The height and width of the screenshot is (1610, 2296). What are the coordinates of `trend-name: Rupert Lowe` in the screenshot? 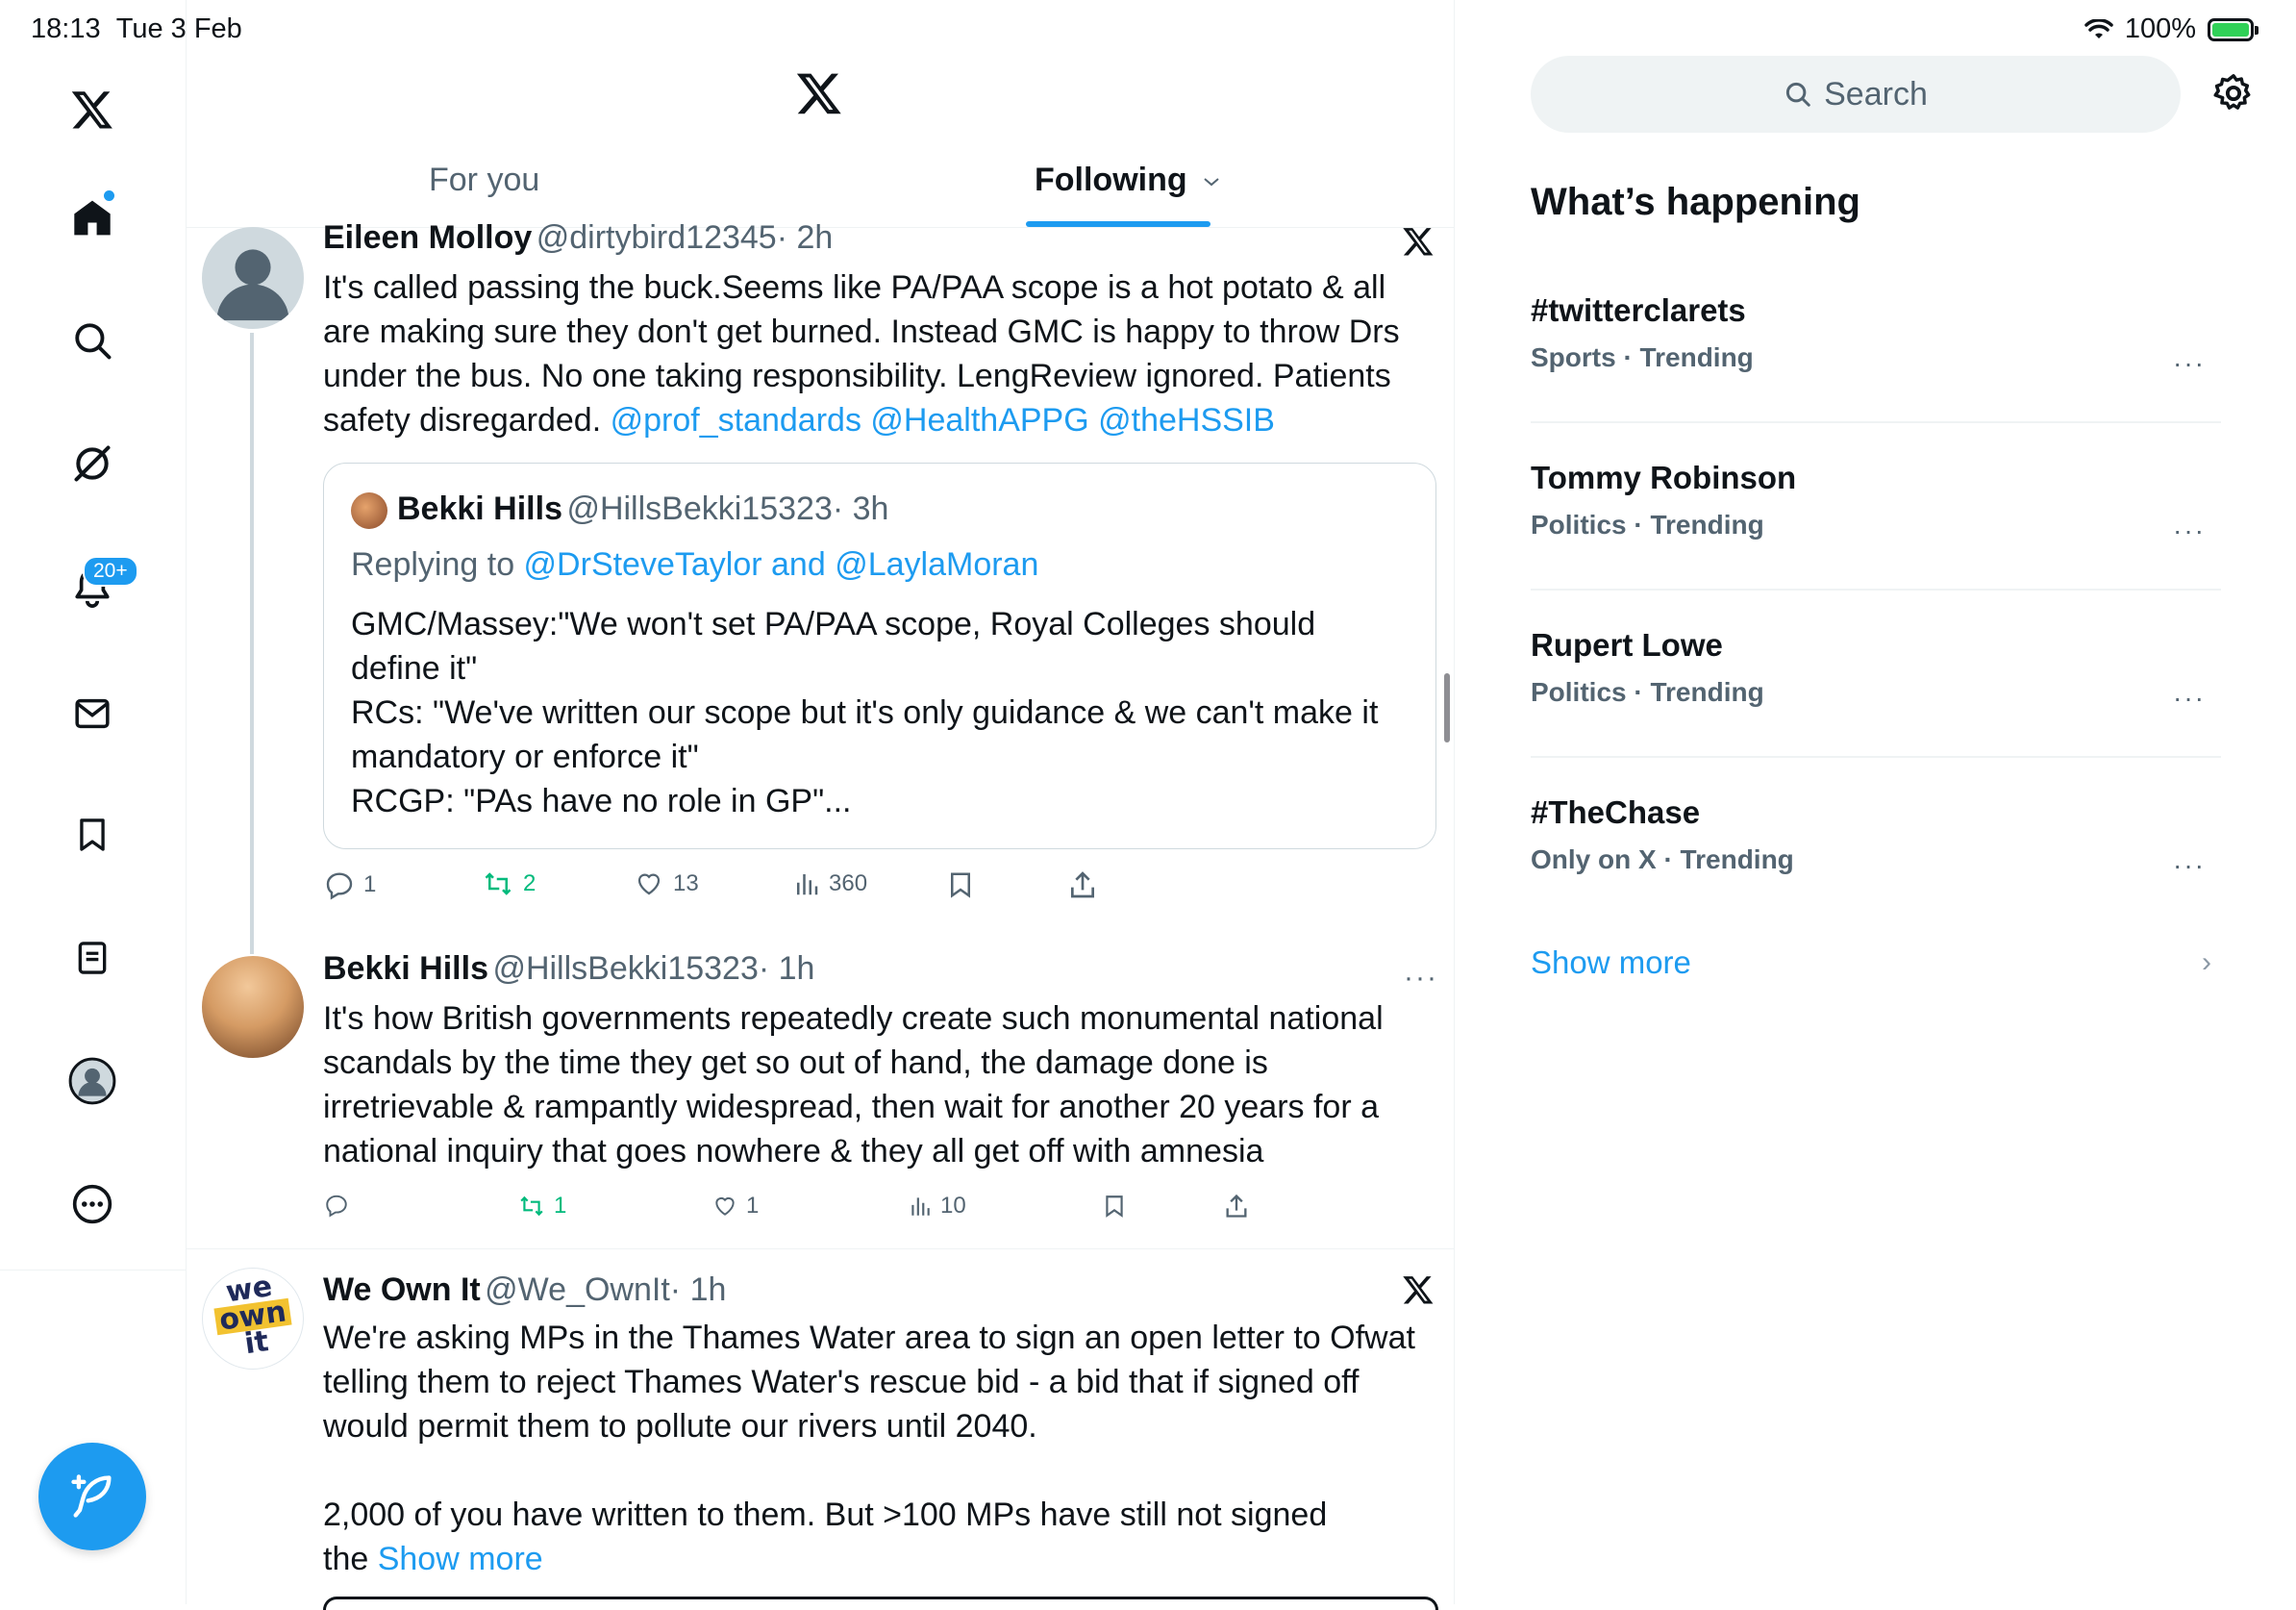 It's located at (1627, 645).